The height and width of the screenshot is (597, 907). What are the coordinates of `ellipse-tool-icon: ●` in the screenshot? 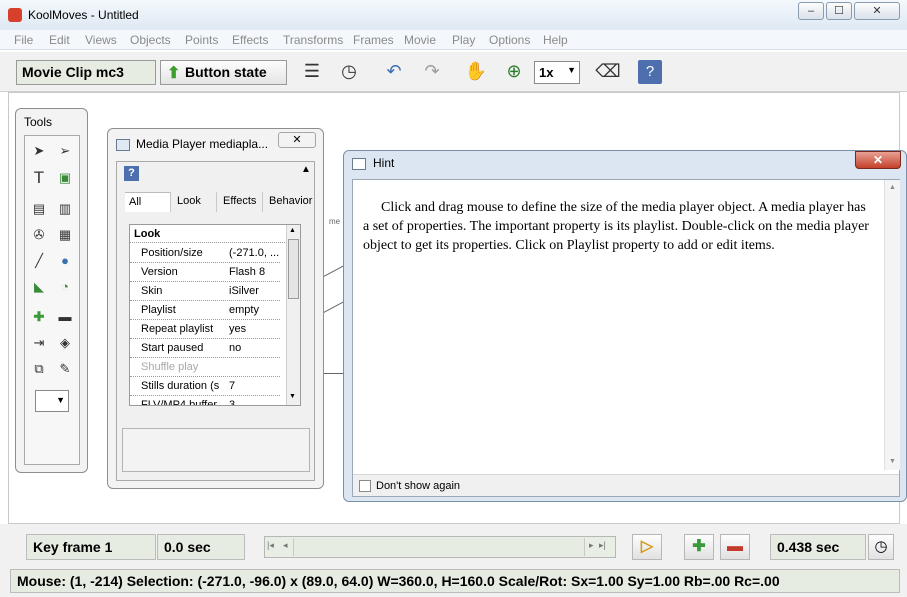 It's located at (65, 261).